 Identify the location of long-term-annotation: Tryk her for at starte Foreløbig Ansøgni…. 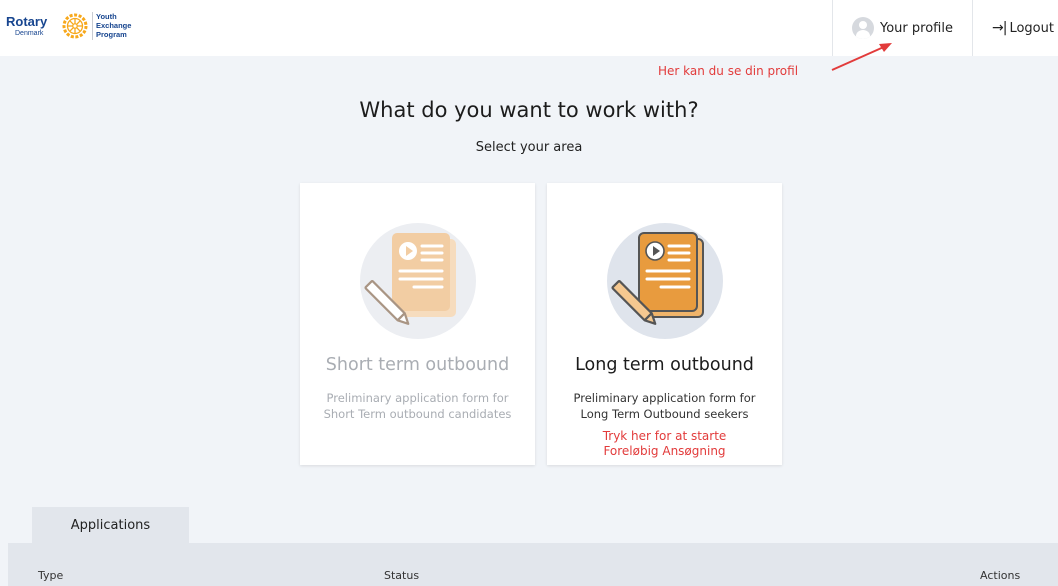
(664, 444).